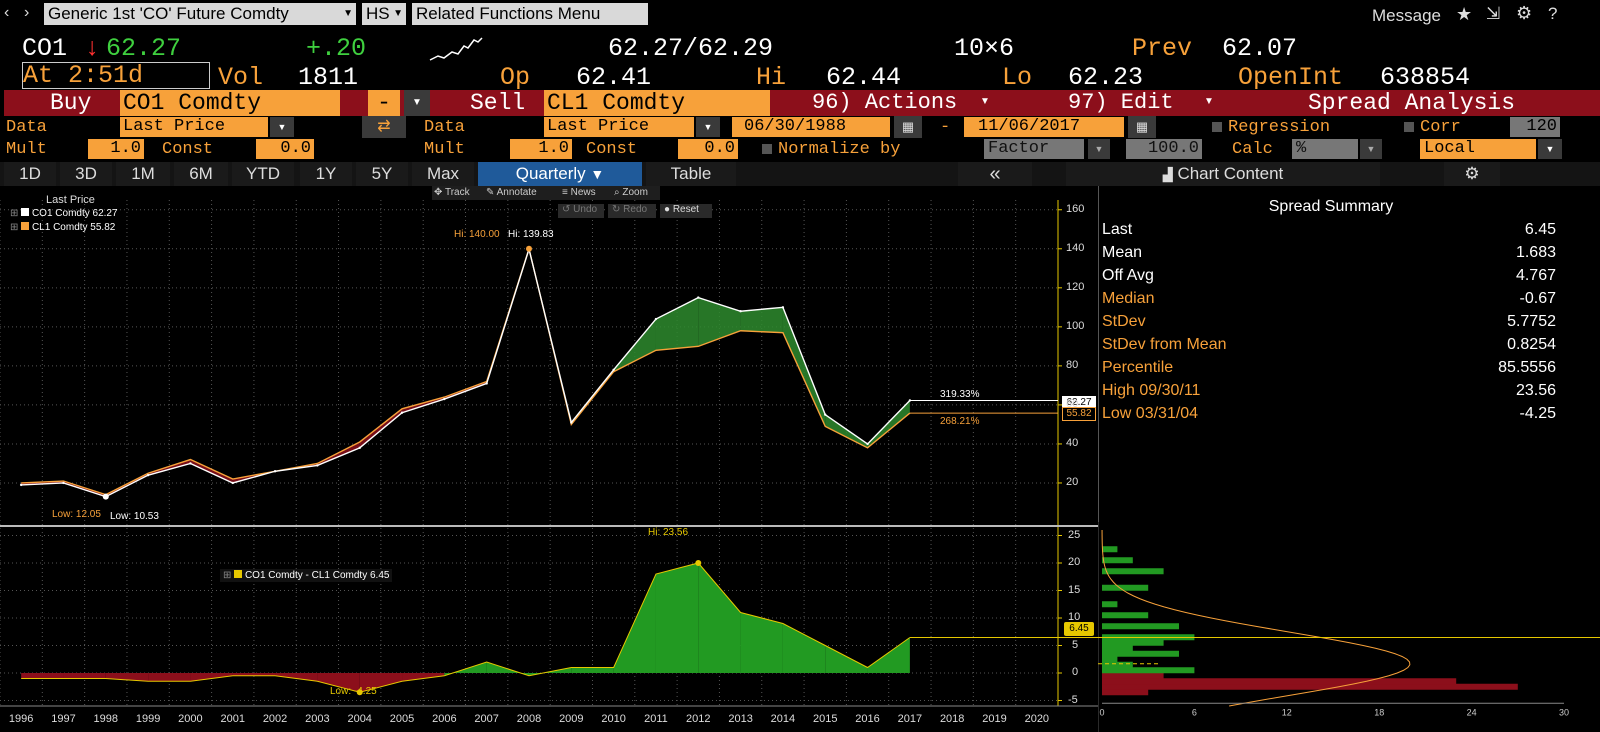 The height and width of the screenshot is (732, 1600). What do you see at coordinates (1121, 102) in the screenshot?
I see `edit-menu: 97) Edit` at bounding box center [1121, 102].